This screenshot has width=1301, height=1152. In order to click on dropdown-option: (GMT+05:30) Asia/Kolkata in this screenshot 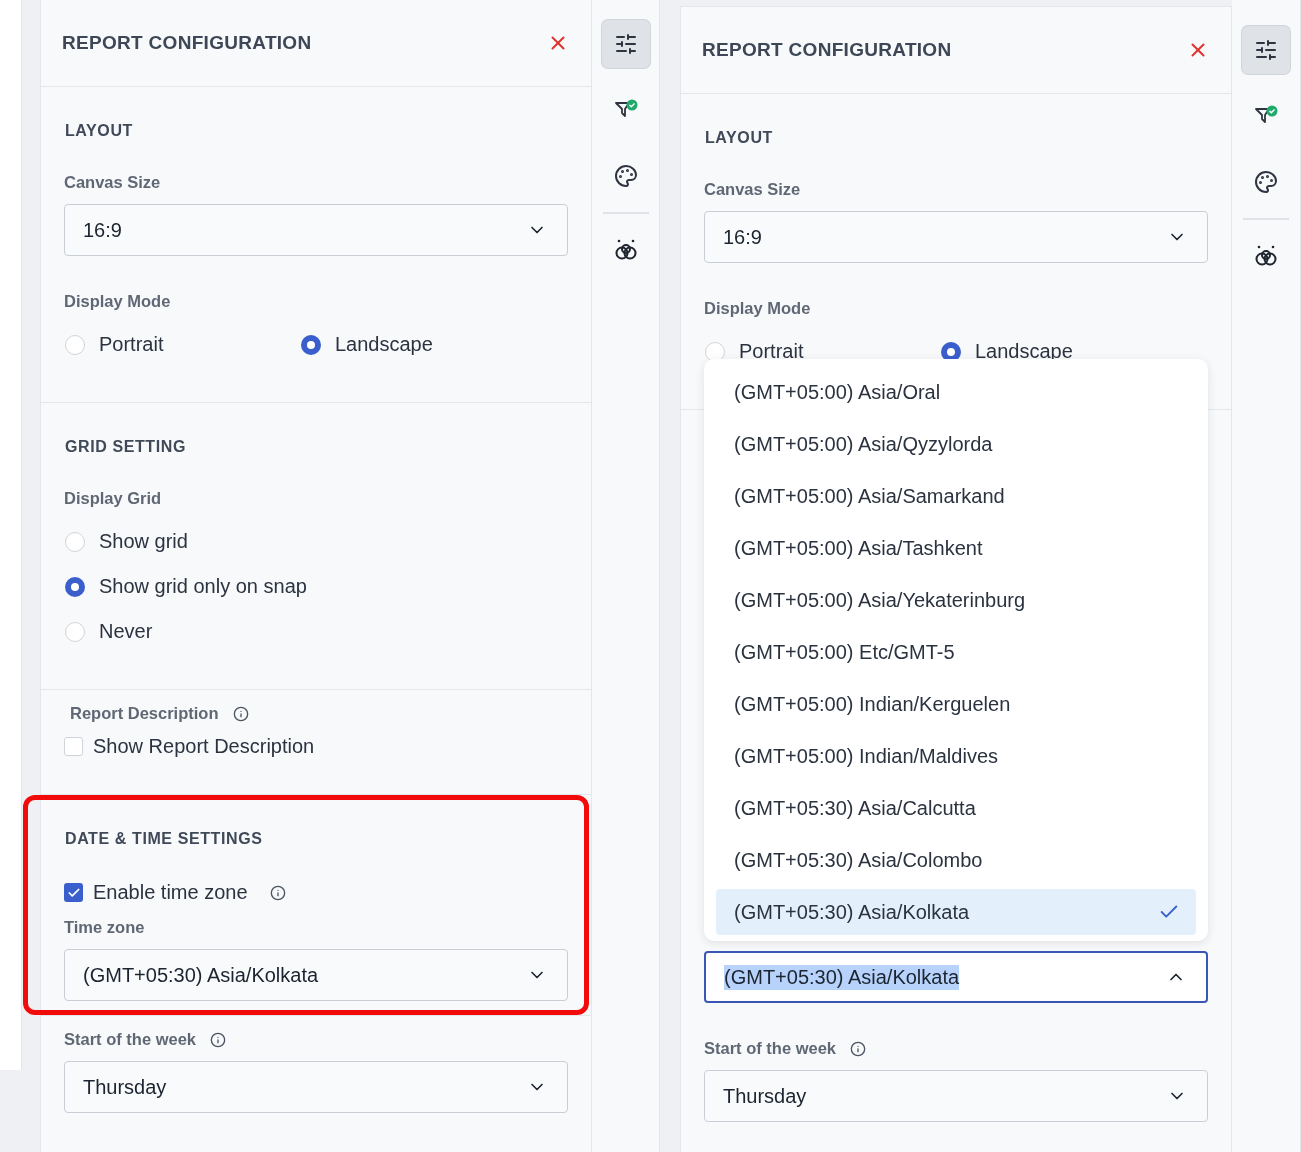, I will do `click(956, 912)`.